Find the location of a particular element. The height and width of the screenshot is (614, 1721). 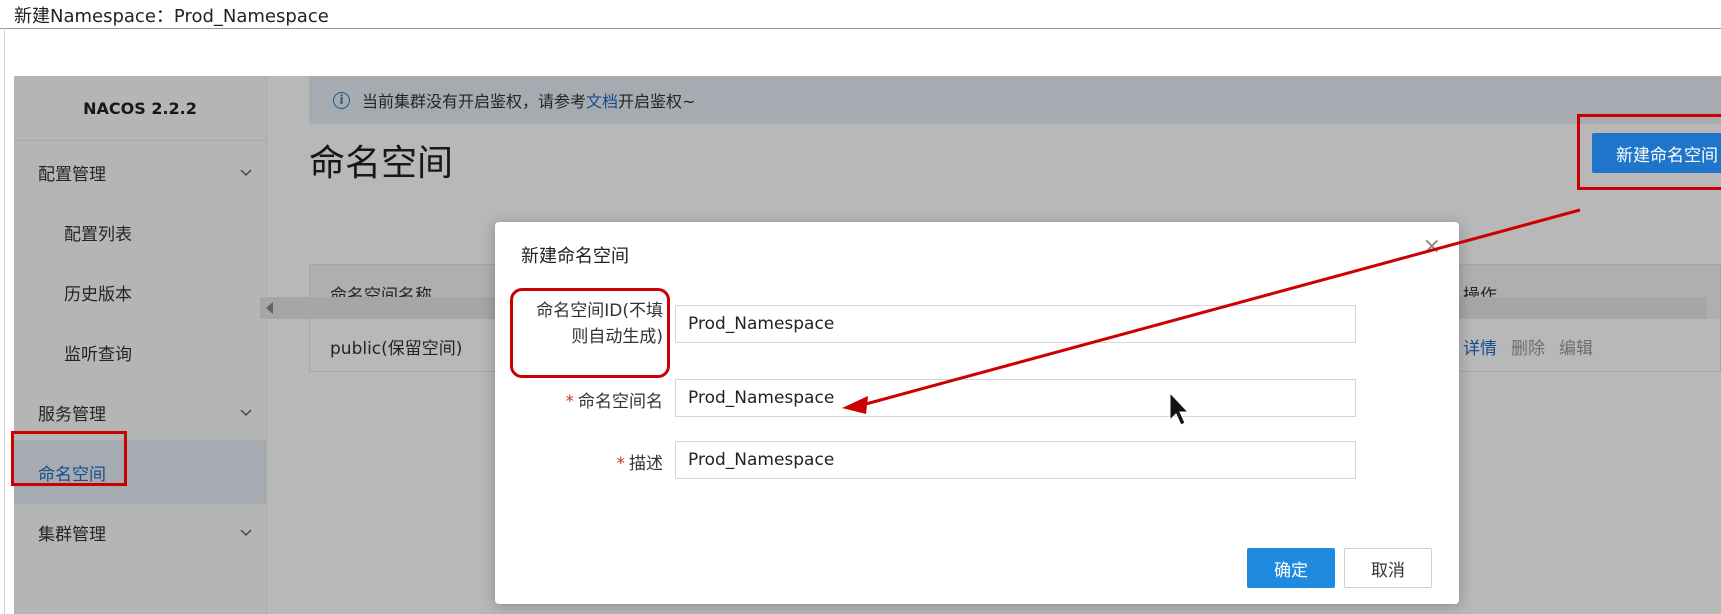

description-label: * 描述 is located at coordinates (593, 461).